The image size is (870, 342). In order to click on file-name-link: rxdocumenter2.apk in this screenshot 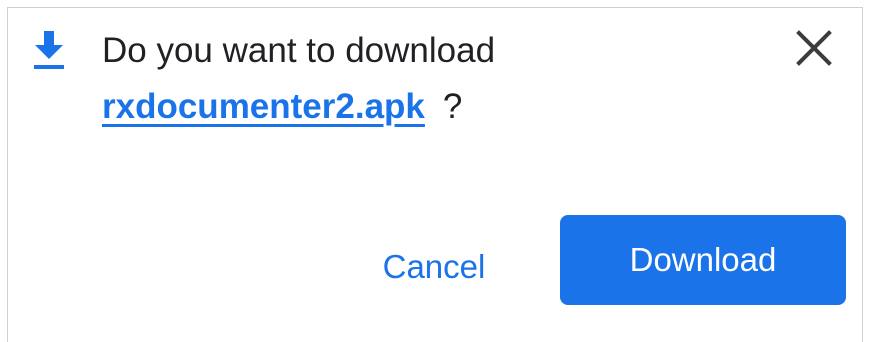, I will do `click(263, 106)`.